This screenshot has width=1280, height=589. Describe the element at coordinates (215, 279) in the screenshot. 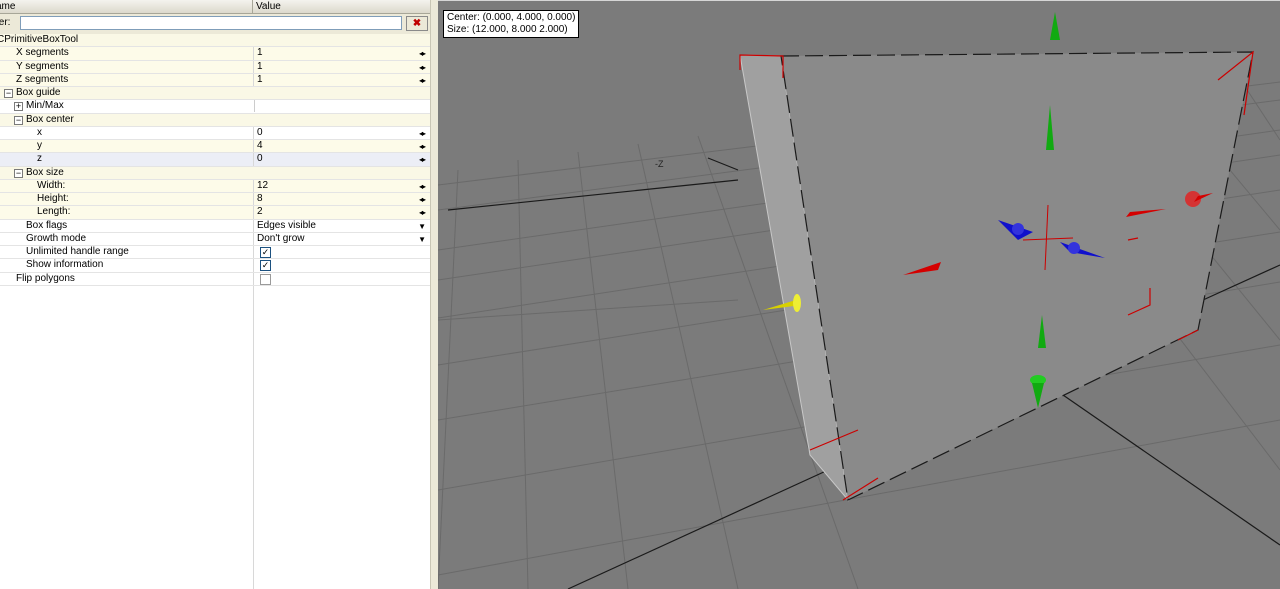

I see `property-row-flip-polygons: Flip polygons` at that location.